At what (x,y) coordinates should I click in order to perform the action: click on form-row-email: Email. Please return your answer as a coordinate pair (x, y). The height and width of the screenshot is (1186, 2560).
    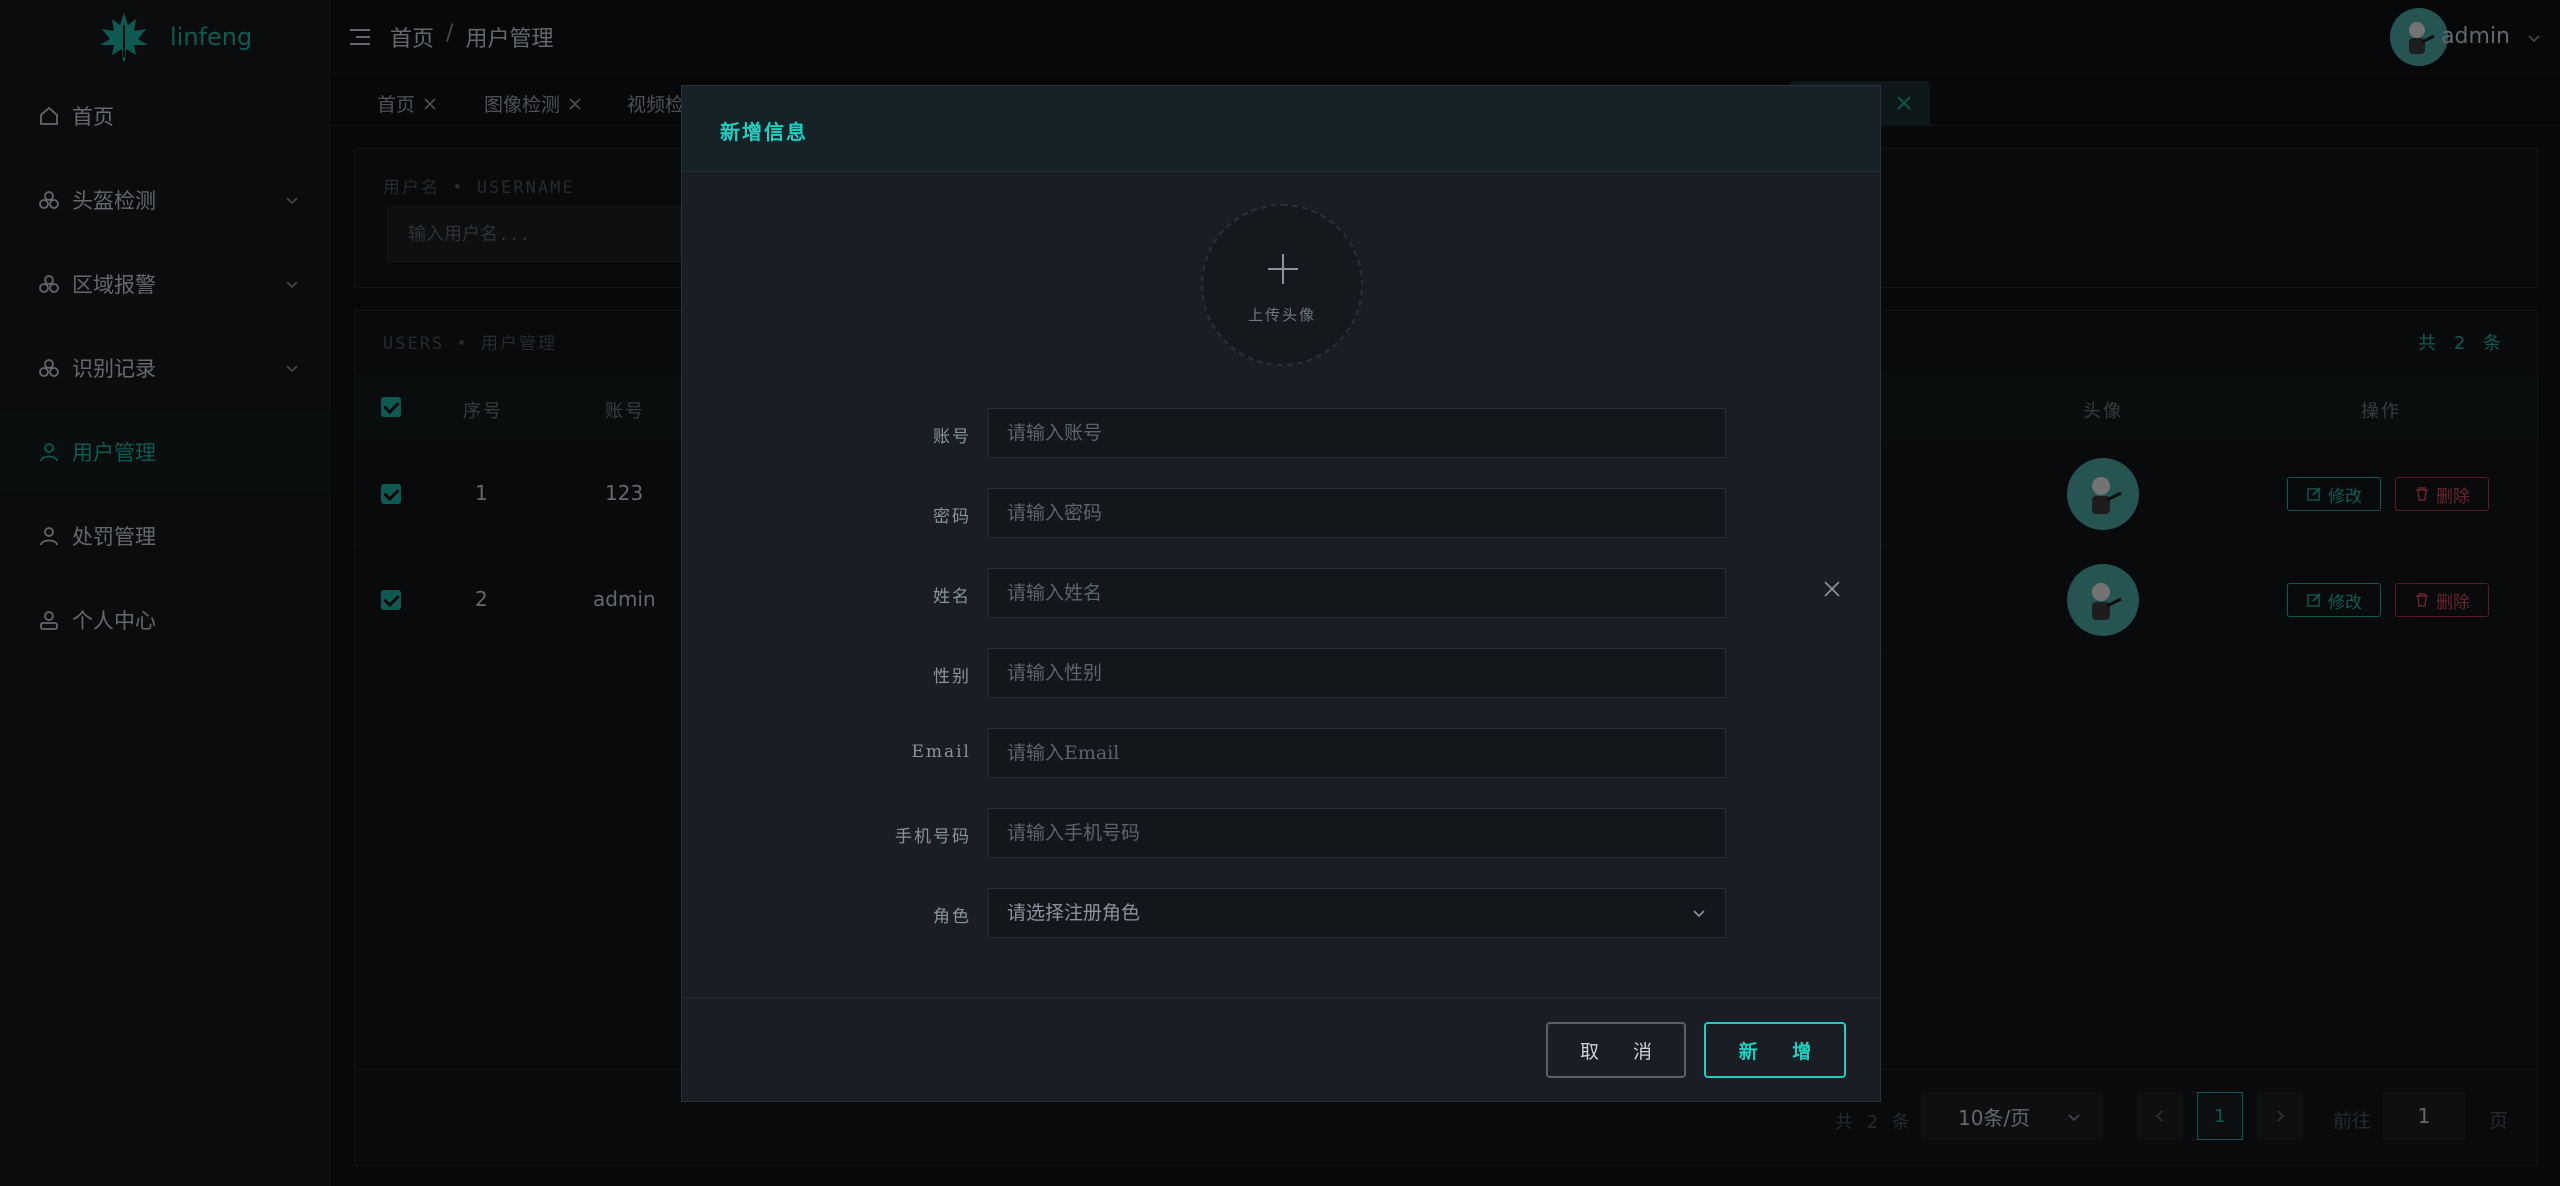
    Looking at the image, I should click on (1281, 753).